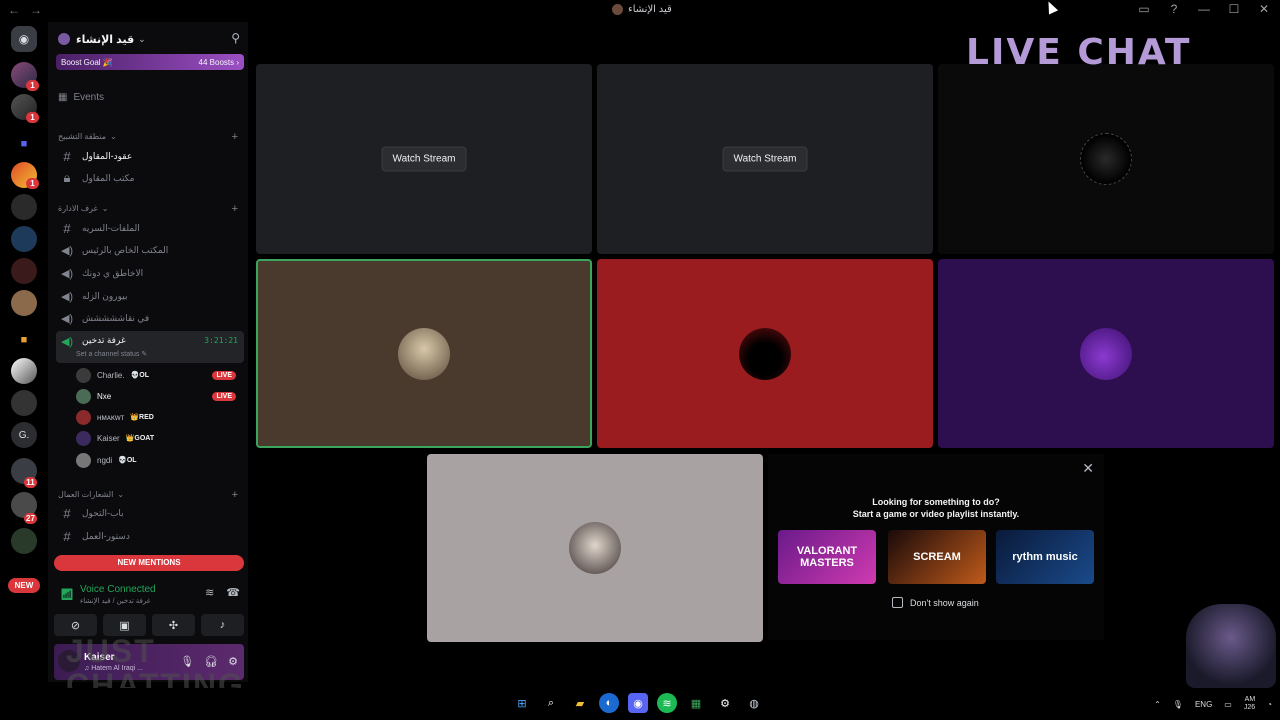  What do you see at coordinates (111, 417) in the screenshot?
I see `member-name: ʜᴍᴀᴋᴡᴛ` at bounding box center [111, 417].